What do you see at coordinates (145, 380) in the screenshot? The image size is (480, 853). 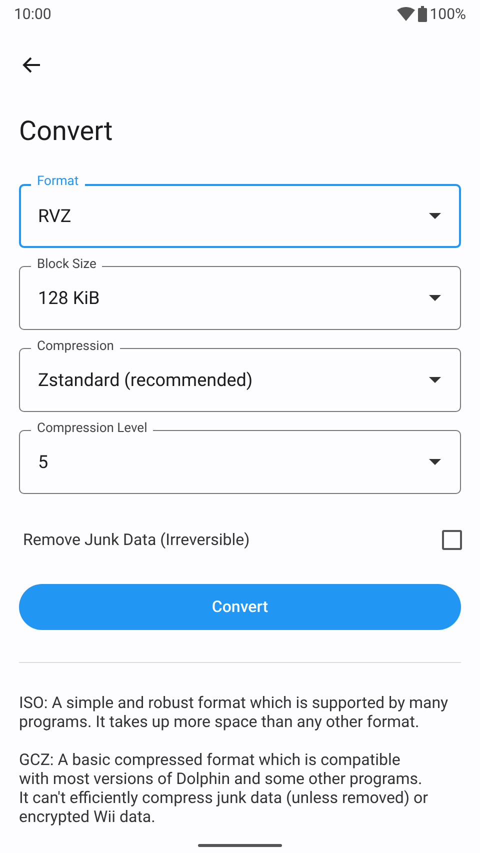 I see `field-value: Zstandard (recommended)` at bounding box center [145, 380].